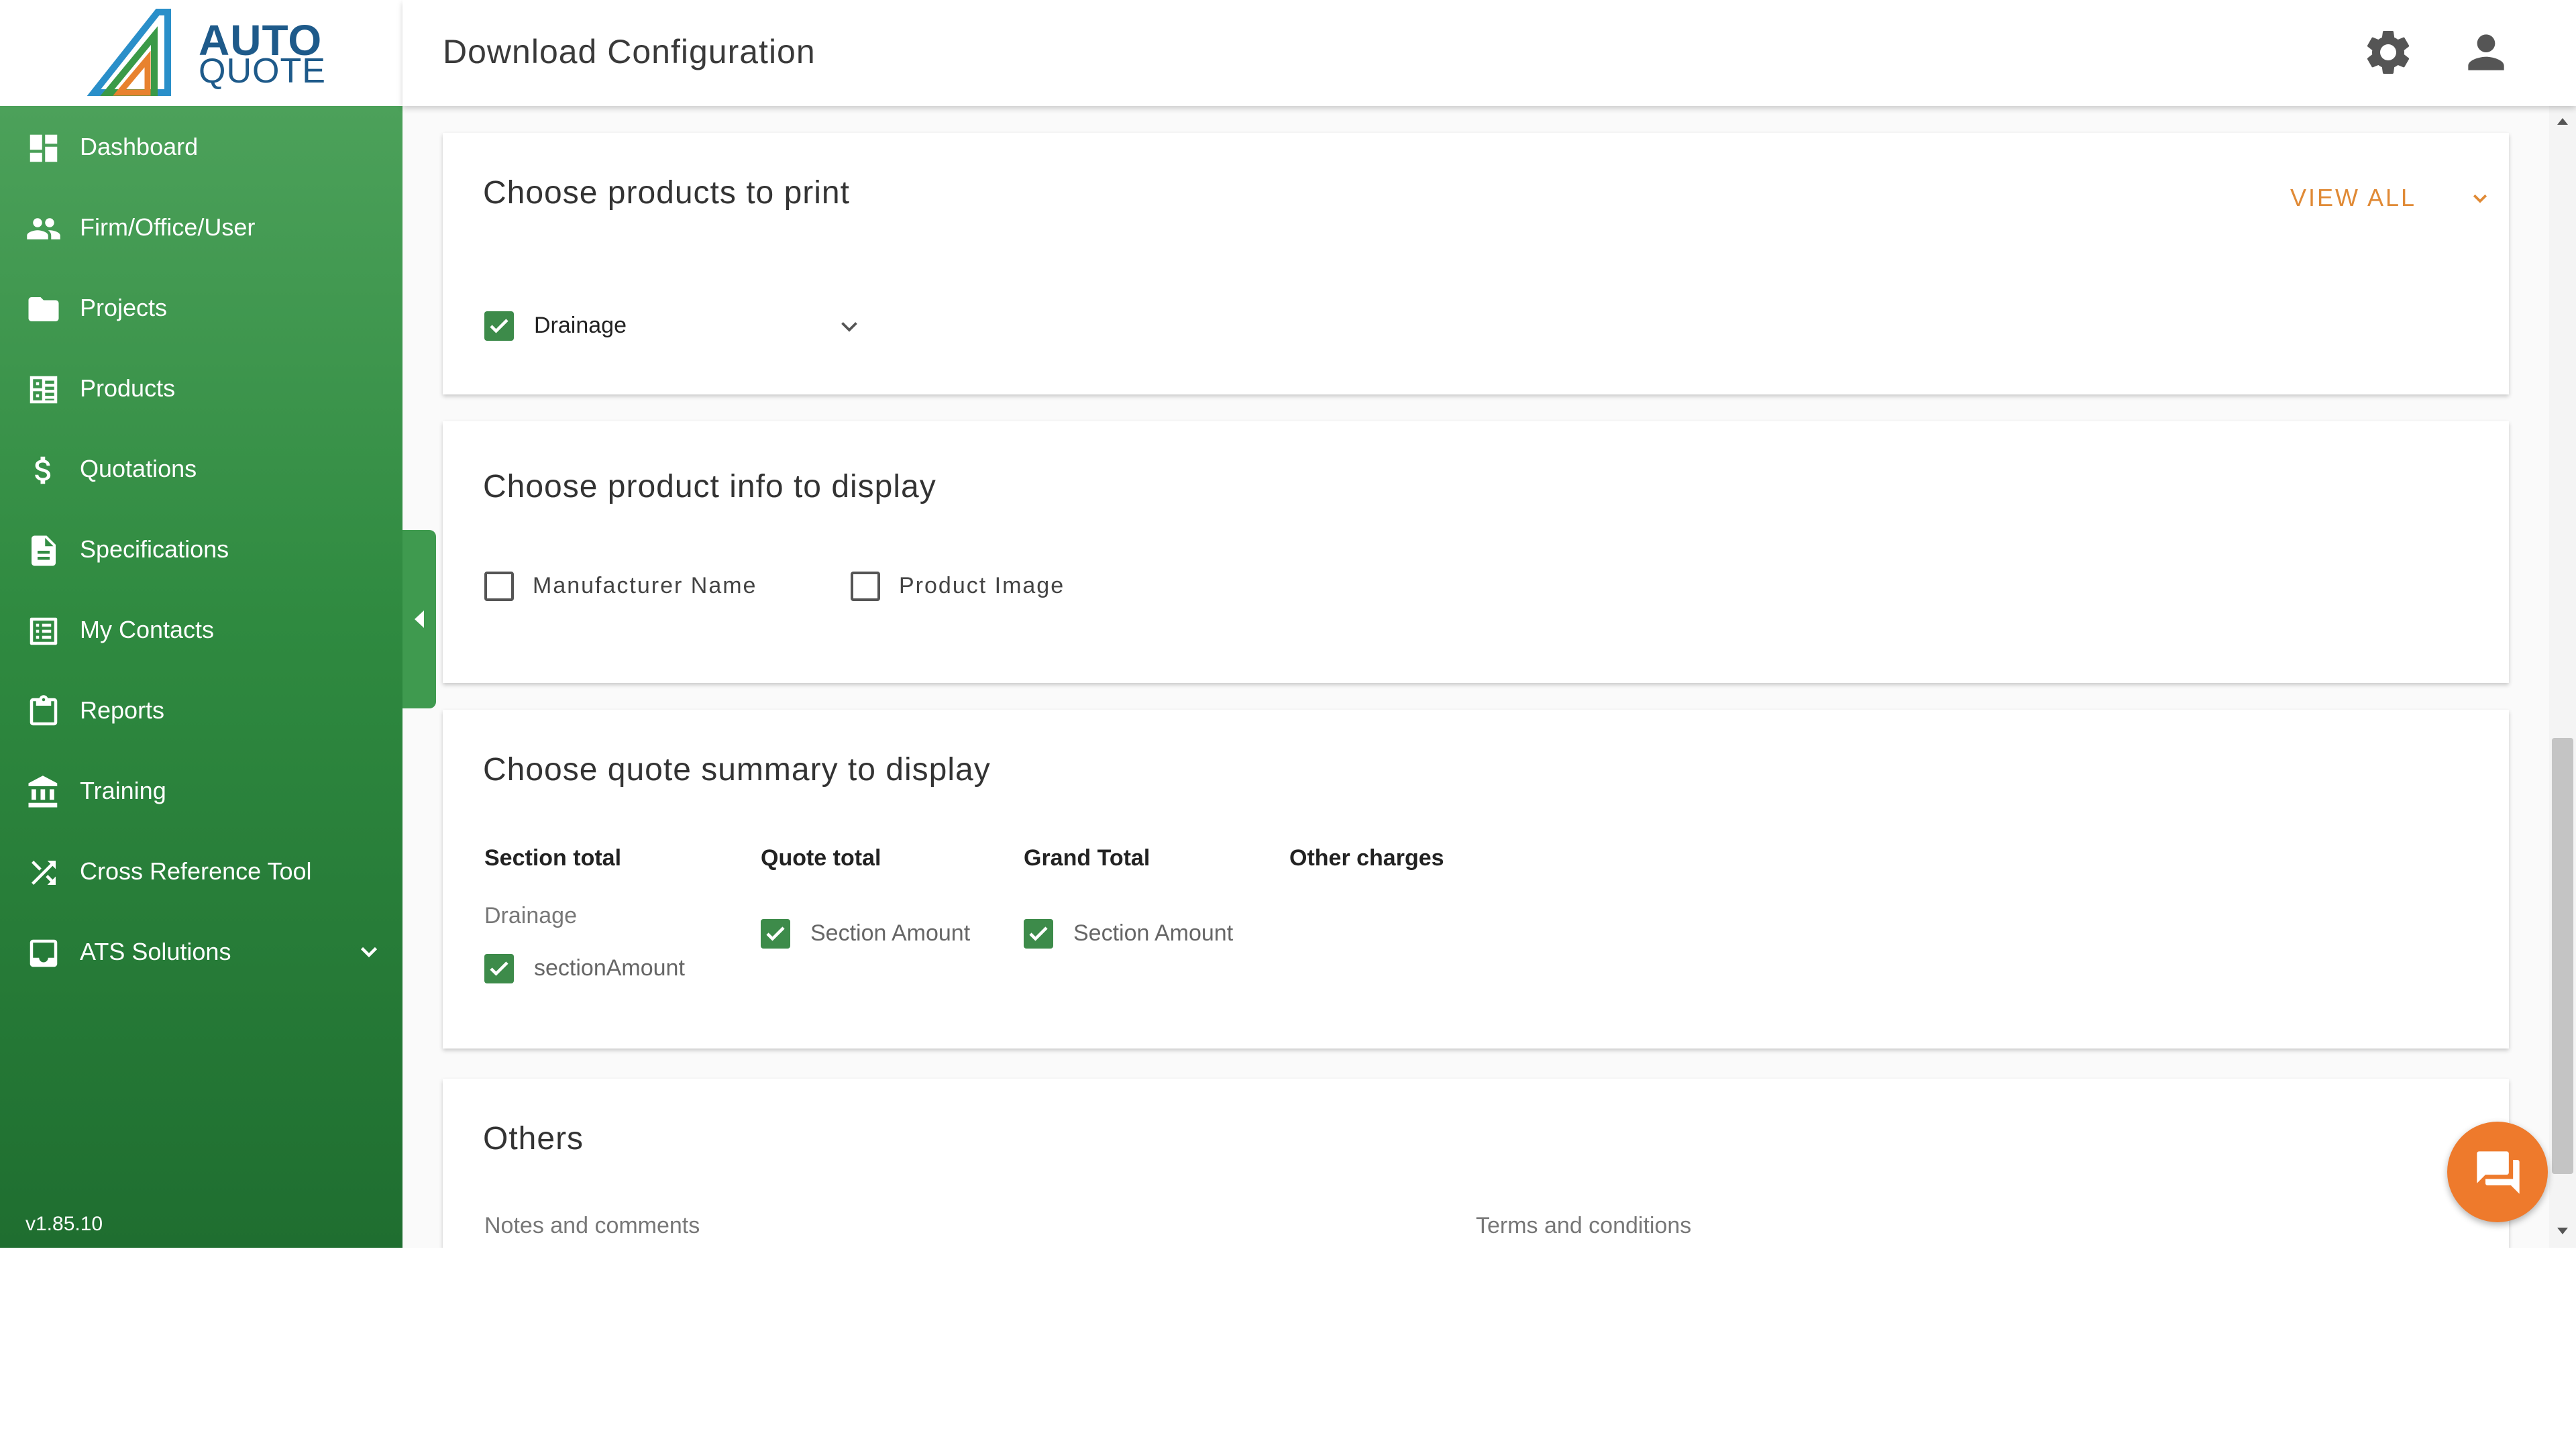 The height and width of the screenshot is (1449, 2576). What do you see at coordinates (262, 71) in the screenshot?
I see `logo-text-quote: QUOTE` at bounding box center [262, 71].